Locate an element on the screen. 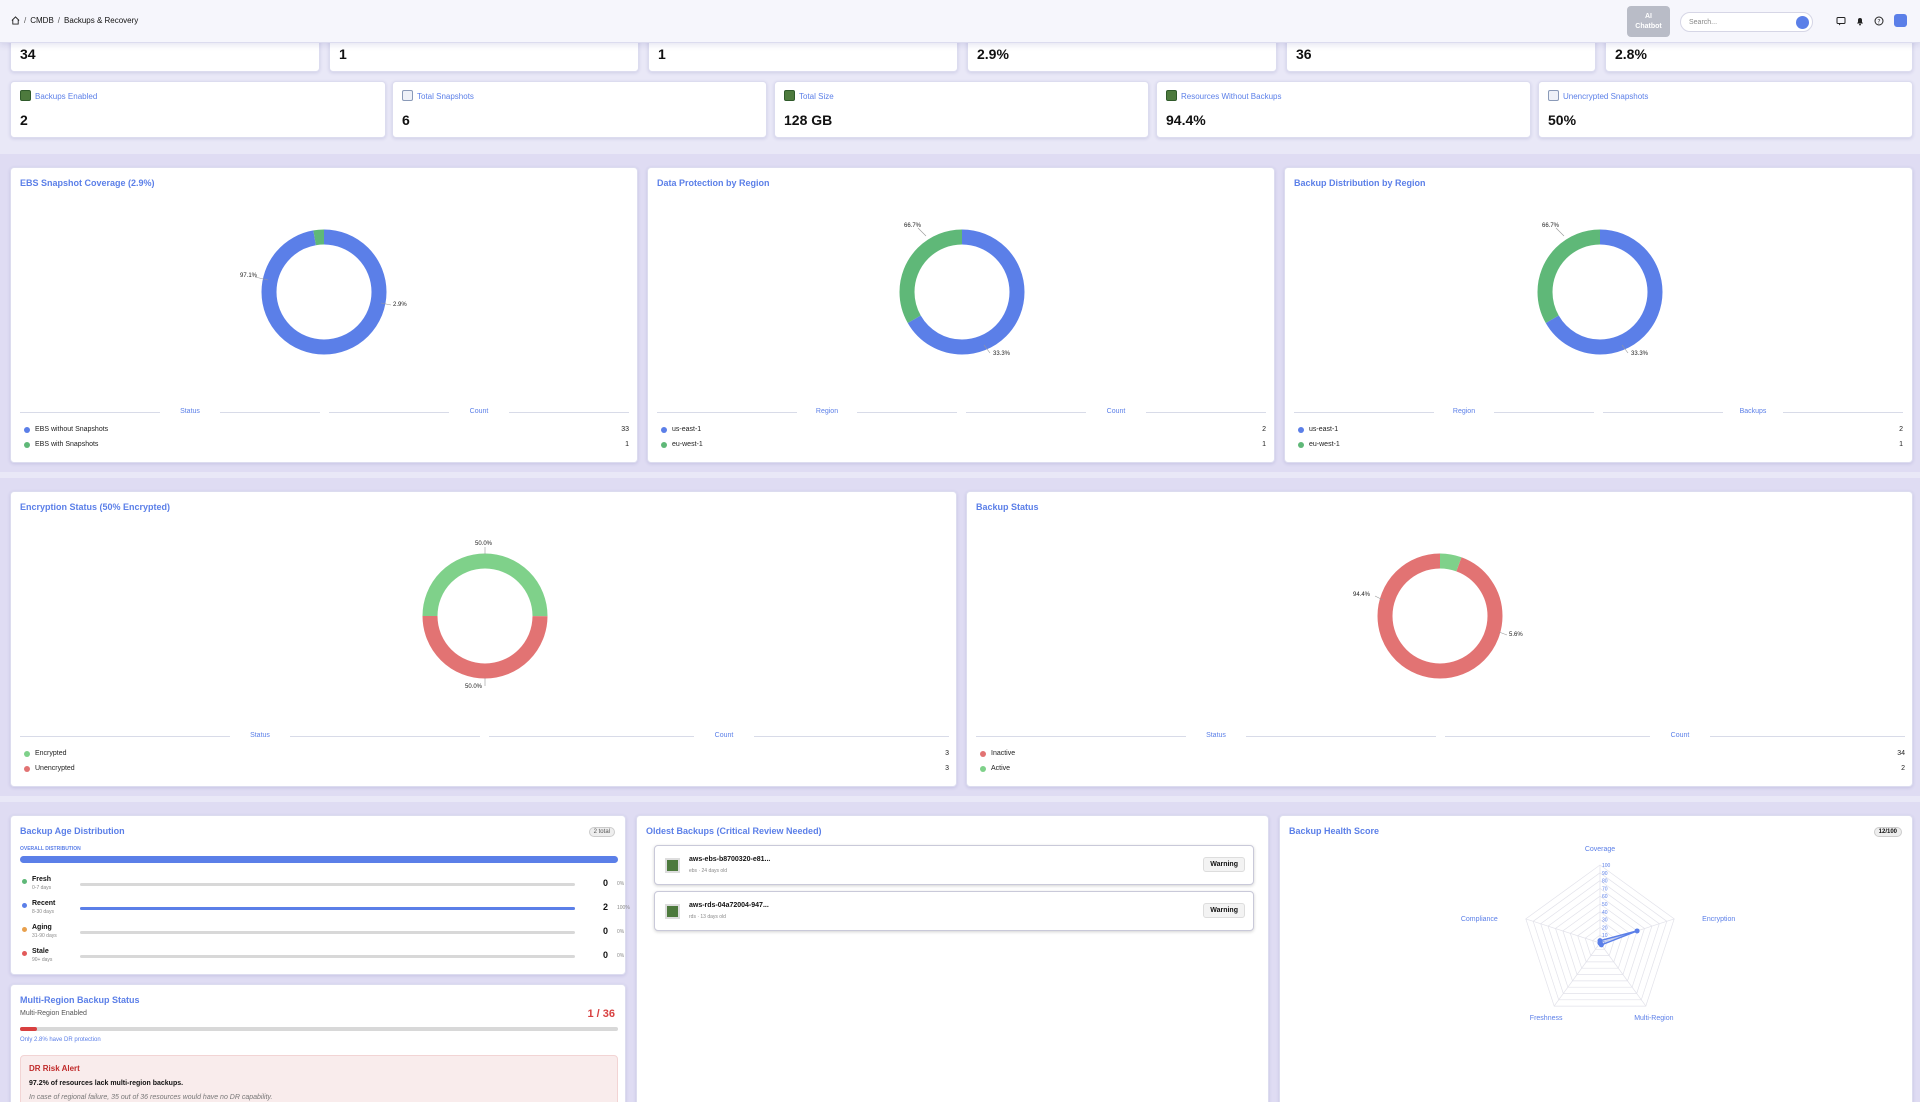 Image resolution: width=1920 pixels, height=1102 pixels. radar-axis-label: Coverage is located at coordinates (1600, 849).